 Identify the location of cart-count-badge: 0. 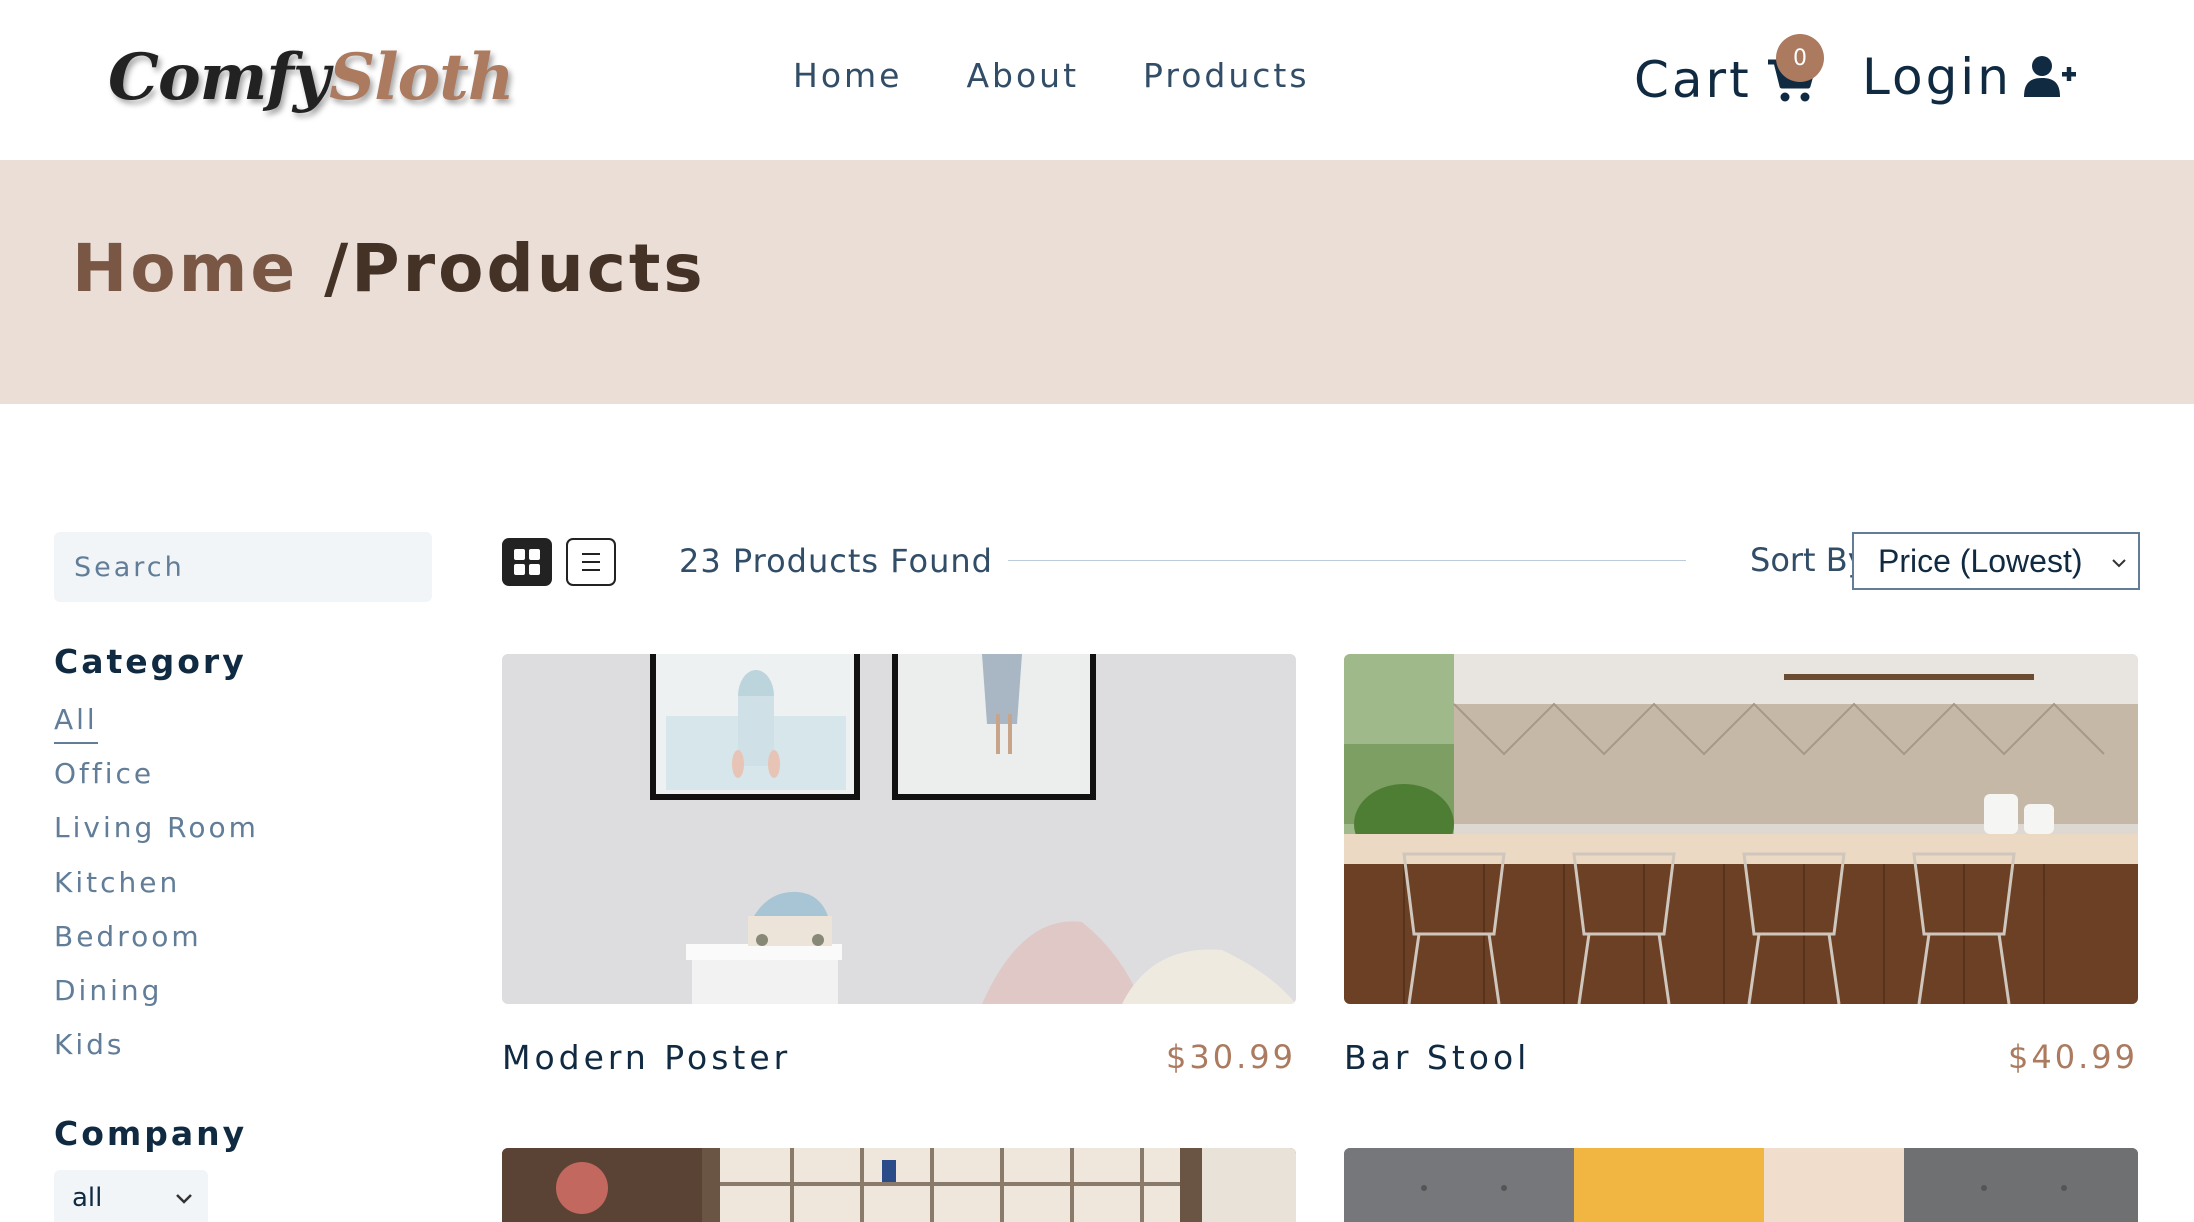
(1800, 58).